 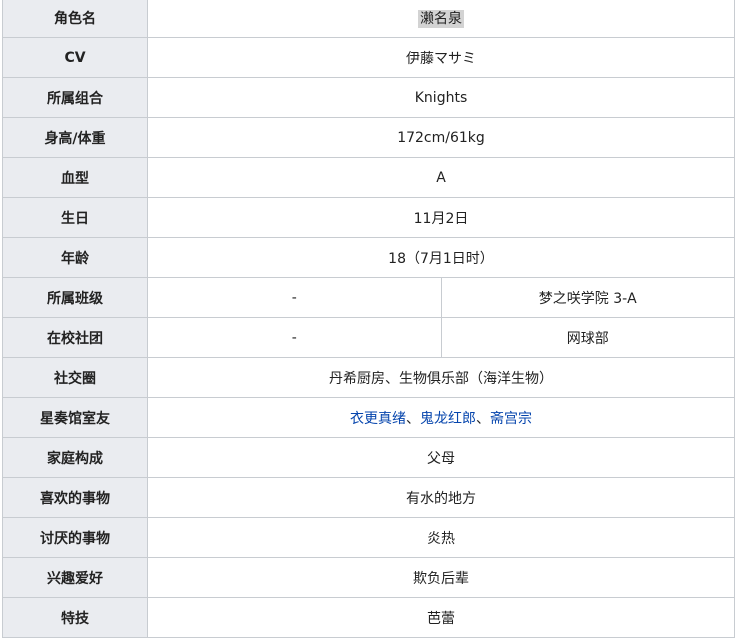 I want to click on label-club: 在校社团, so click(x=75, y=337).